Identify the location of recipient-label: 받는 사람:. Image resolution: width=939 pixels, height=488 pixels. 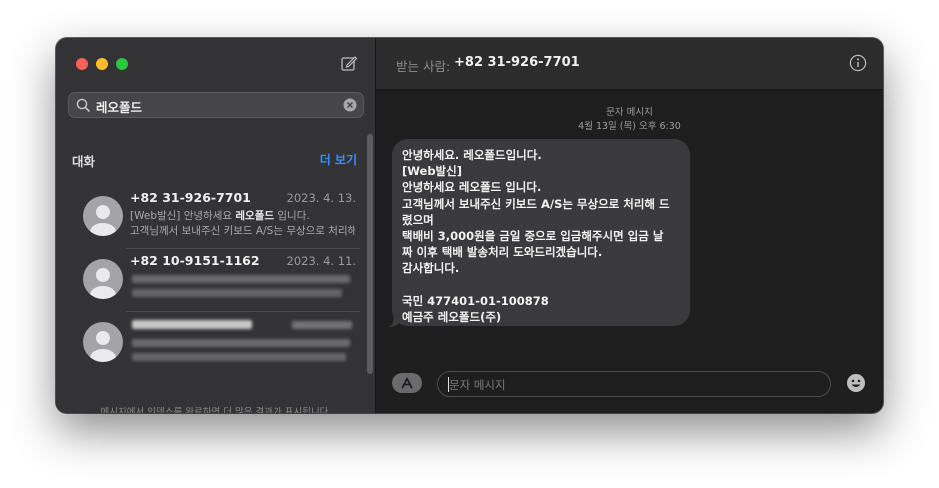
(423, 66).